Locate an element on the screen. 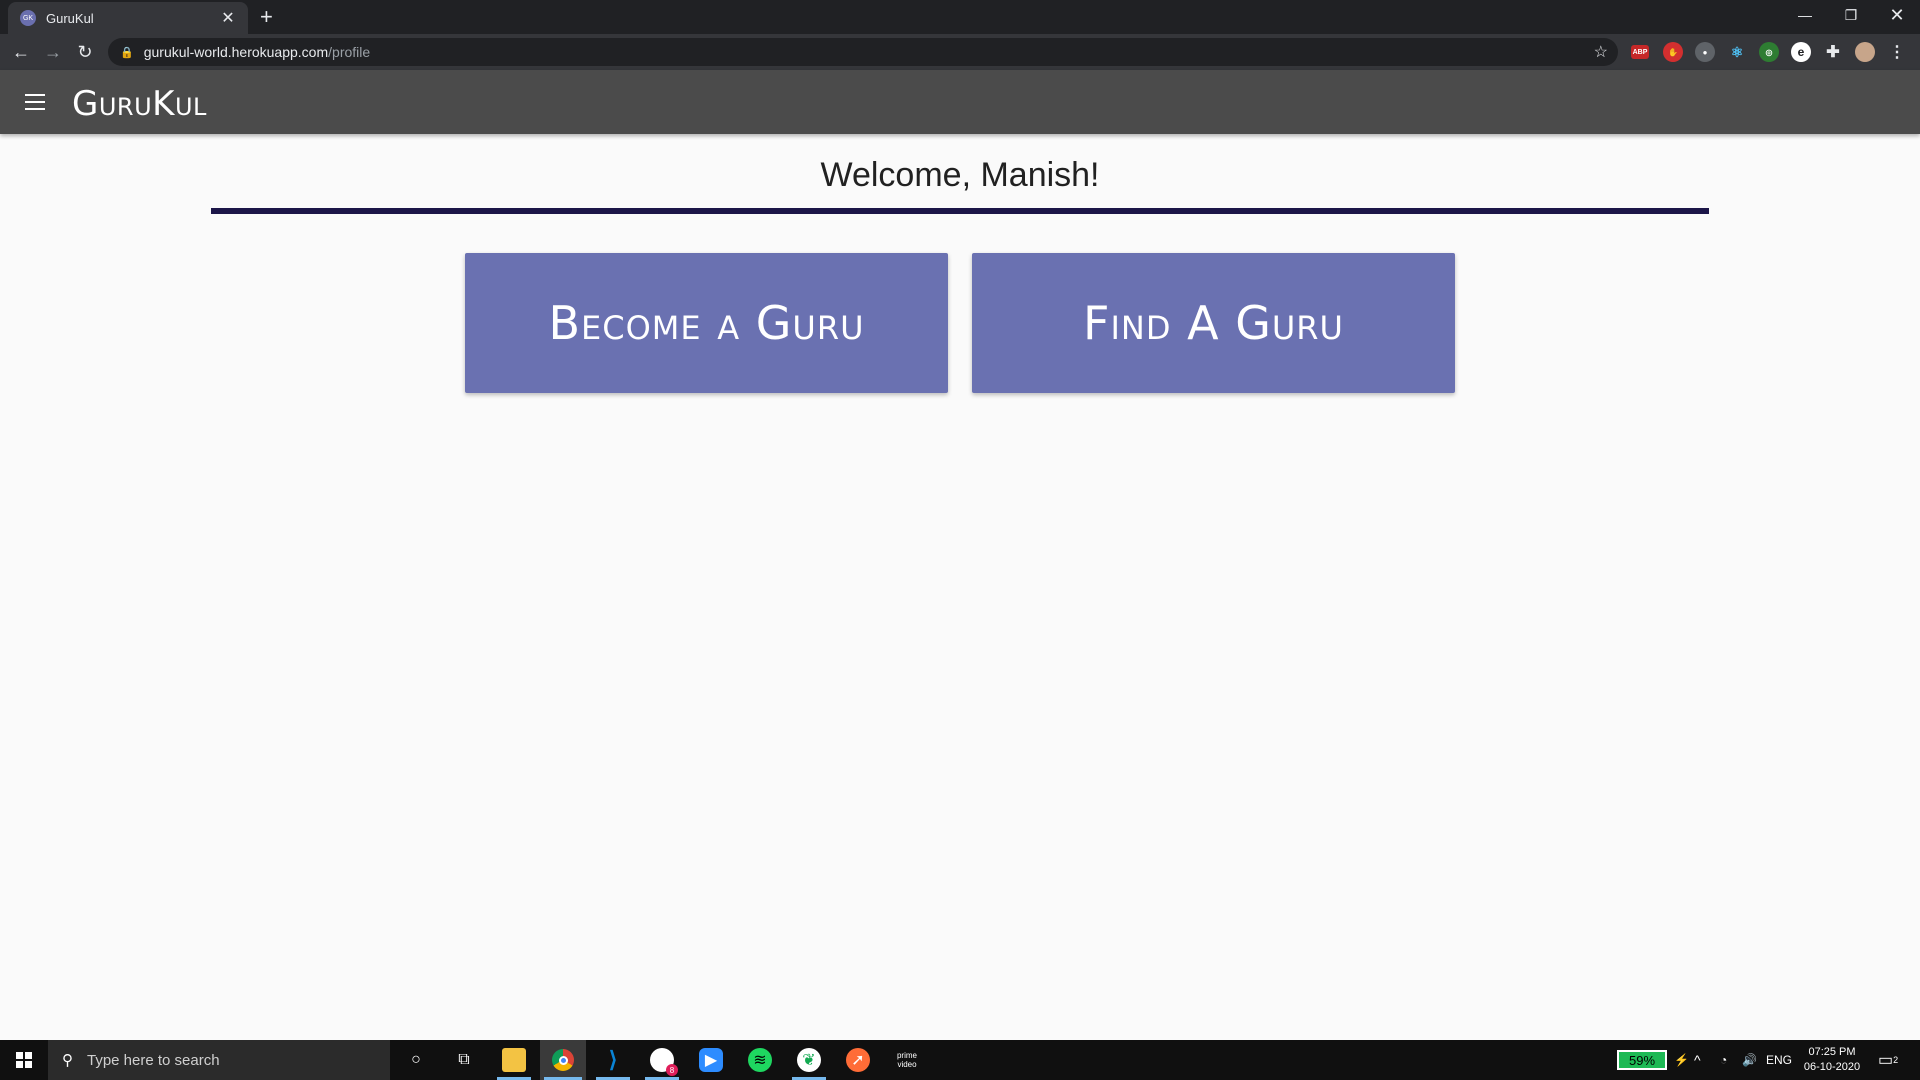  browser-tab: GK GuruKul ✕ is located at coordinates (128, 18).